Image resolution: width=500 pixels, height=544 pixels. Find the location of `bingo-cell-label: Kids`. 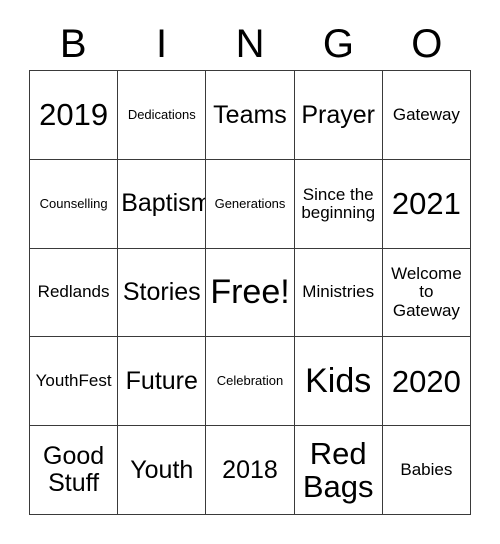

bingo-cell-label: Kids is located at coordinates (338, 381).